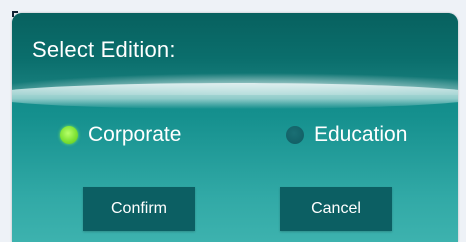 Image resolution: width=466 pixels, height=242 pixels. Describe the element at coordinates (104, 49) in the screenshot. I see `dialog-title: Select Edition:` at that location.